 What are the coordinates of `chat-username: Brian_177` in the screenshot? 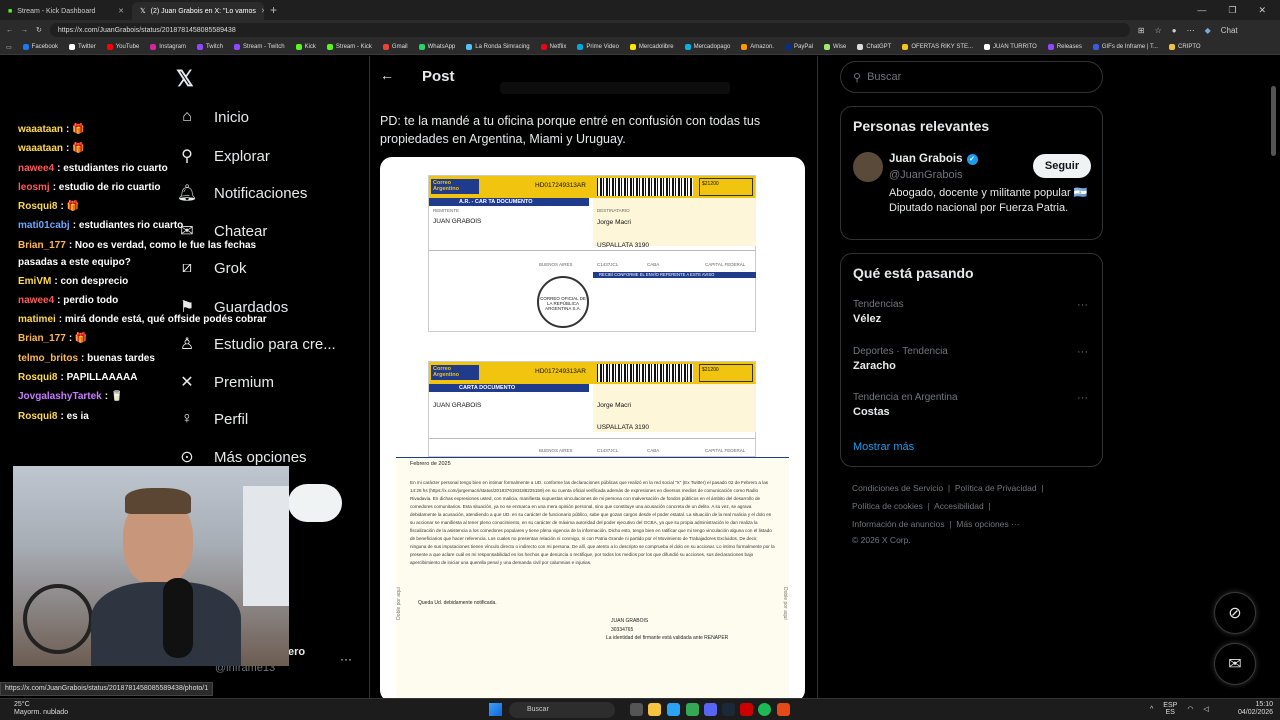 It's located at (42, 339).